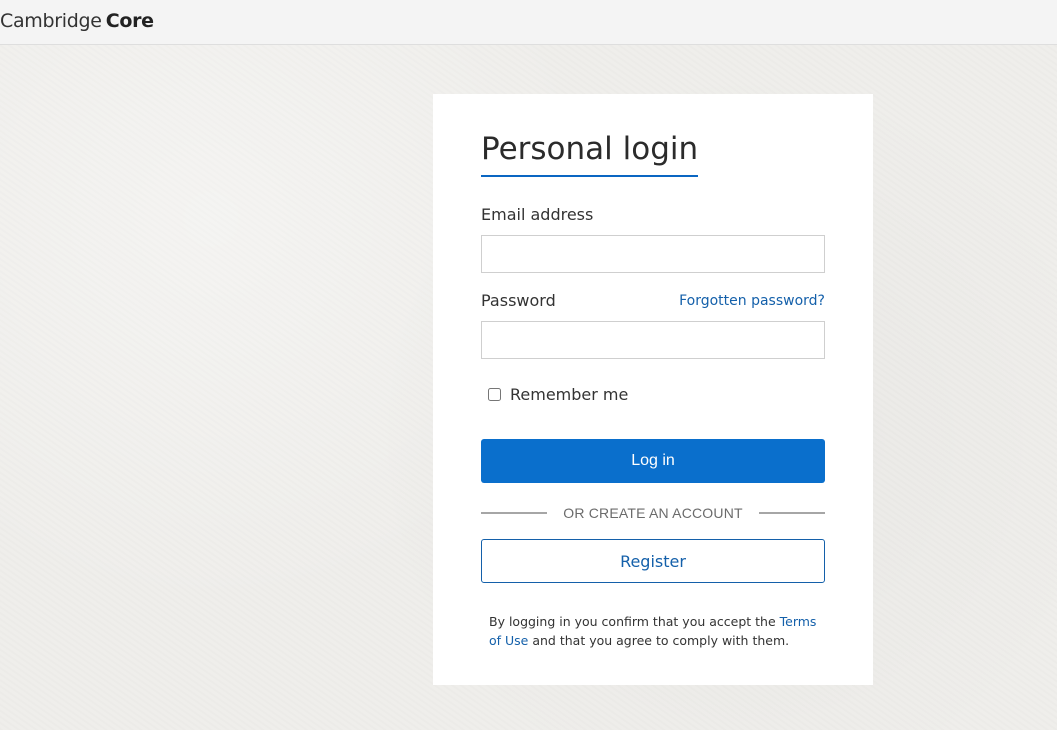 The height and width of the screenshot is (730, 1057). I want to click on email-label: Email address, so click(537, 214).